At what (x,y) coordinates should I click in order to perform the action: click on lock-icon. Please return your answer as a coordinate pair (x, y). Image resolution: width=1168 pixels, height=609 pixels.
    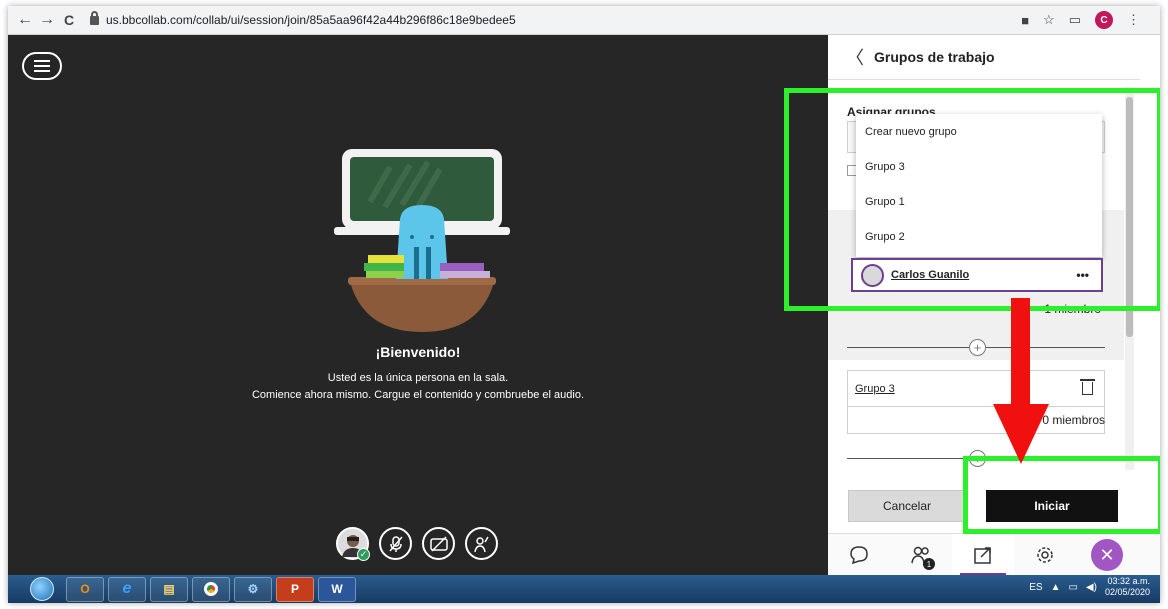
    Looking at the image, I should click on (94, 17).